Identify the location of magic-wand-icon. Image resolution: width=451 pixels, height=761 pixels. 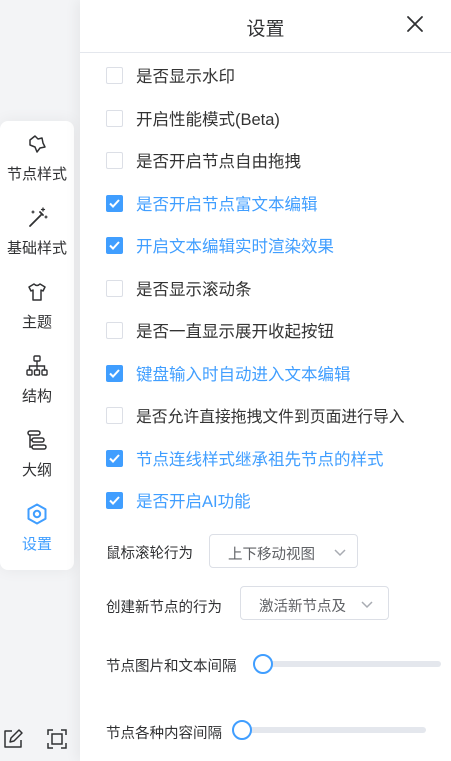
(37, 218).